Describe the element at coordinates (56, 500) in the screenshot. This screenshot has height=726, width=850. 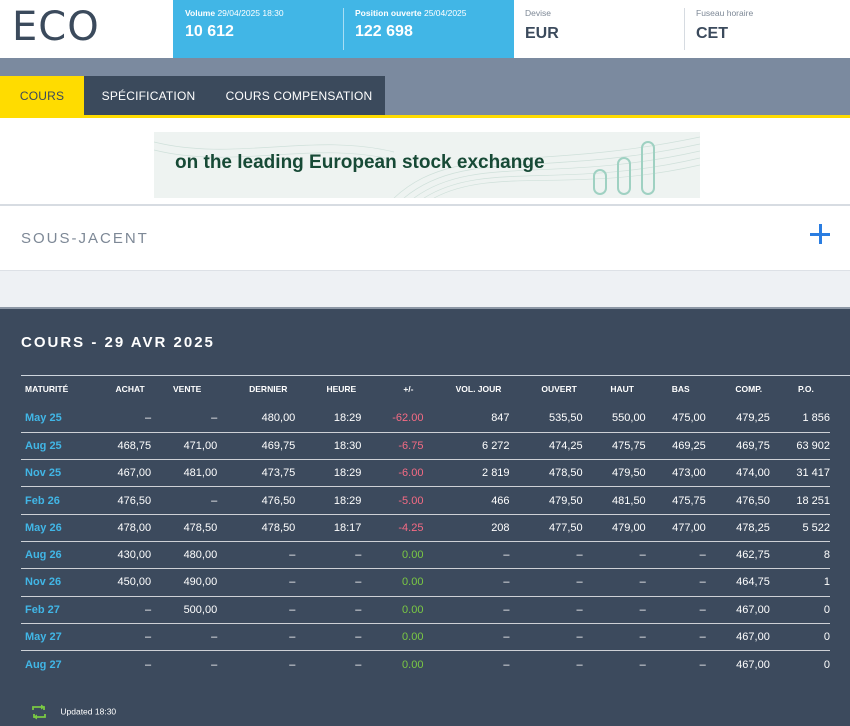
I see `cell-maturity: Feb 26` at that location.